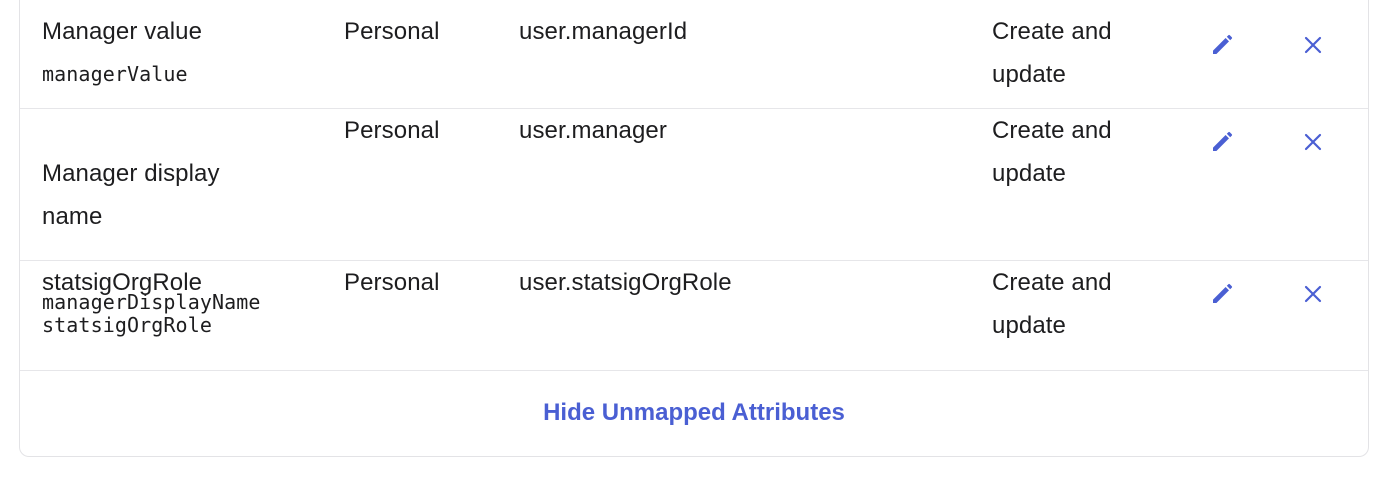 The width and height of the screenshot is (1394, 480). I want to click on attribute-key: managerValue, so click(115, 74).